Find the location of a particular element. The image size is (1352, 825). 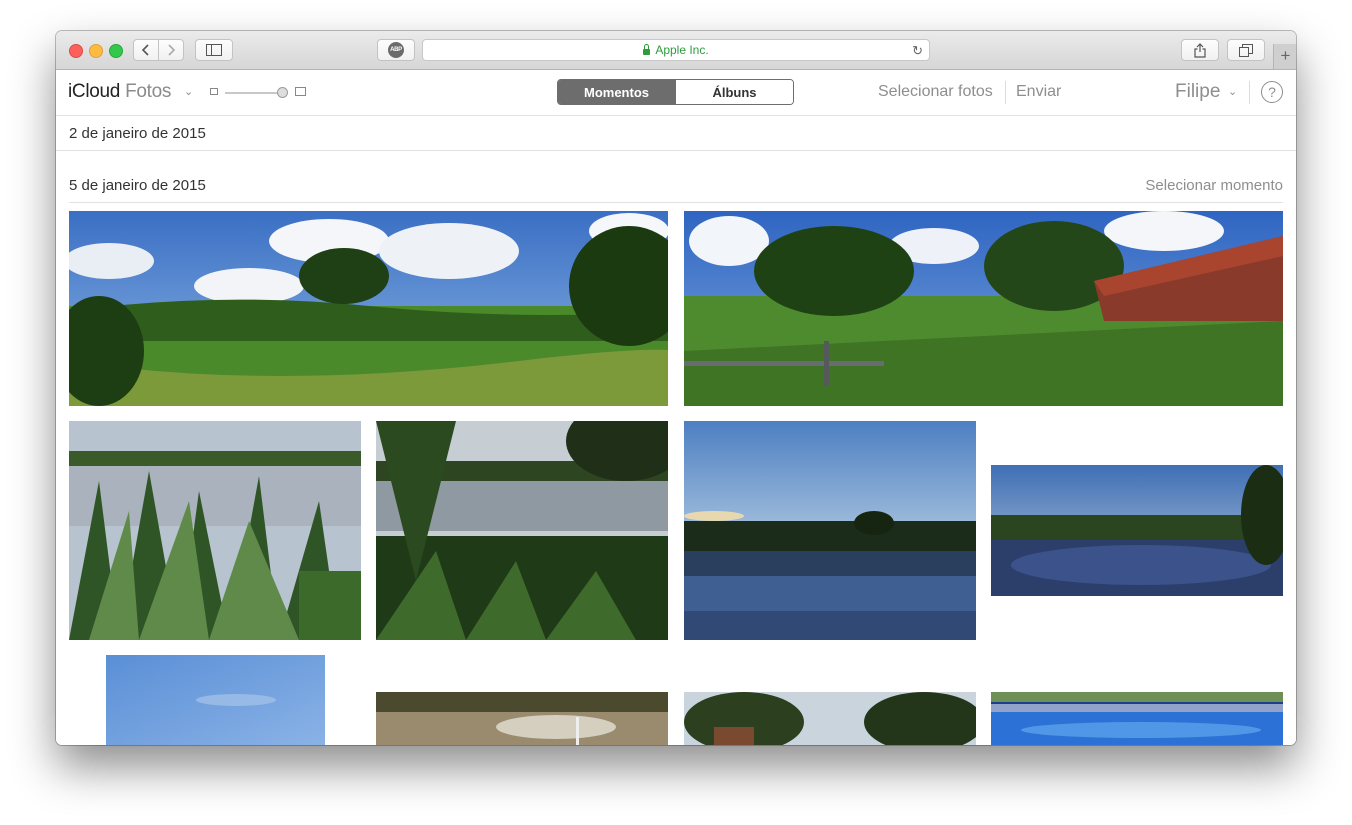

app-name: Fotos is located at coordinates (148, 91).